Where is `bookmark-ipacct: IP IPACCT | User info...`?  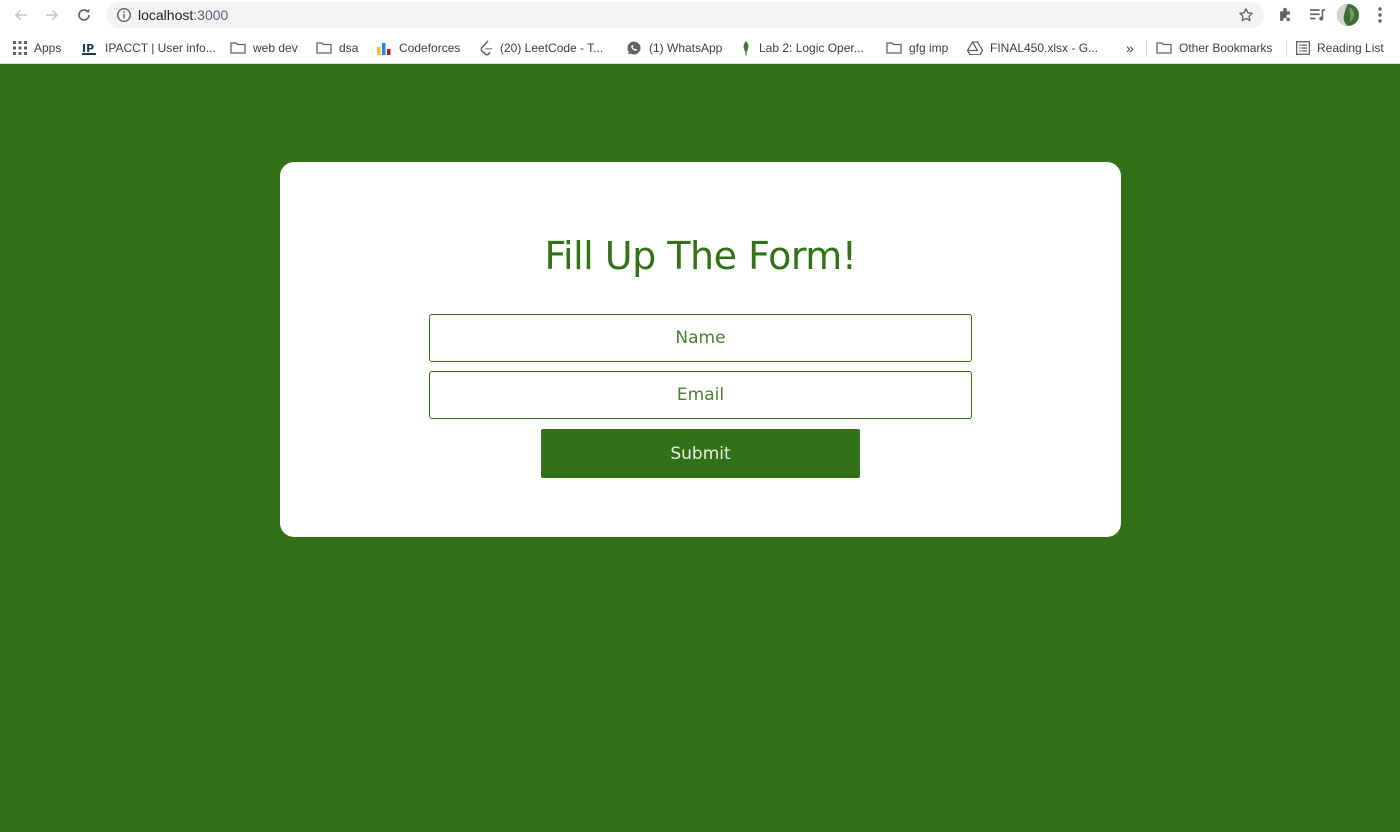
bookmark-ipacct: IP IPACCT | User info... is located at coordinates (149, 48).